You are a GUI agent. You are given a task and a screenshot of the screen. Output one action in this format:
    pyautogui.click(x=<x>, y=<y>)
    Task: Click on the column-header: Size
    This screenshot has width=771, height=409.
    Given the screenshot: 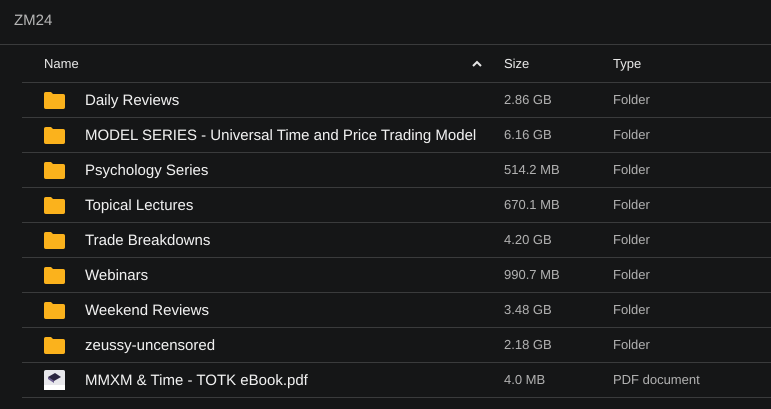 What is the action you would take?
    pyautogui.click(x=517, y=63)
    